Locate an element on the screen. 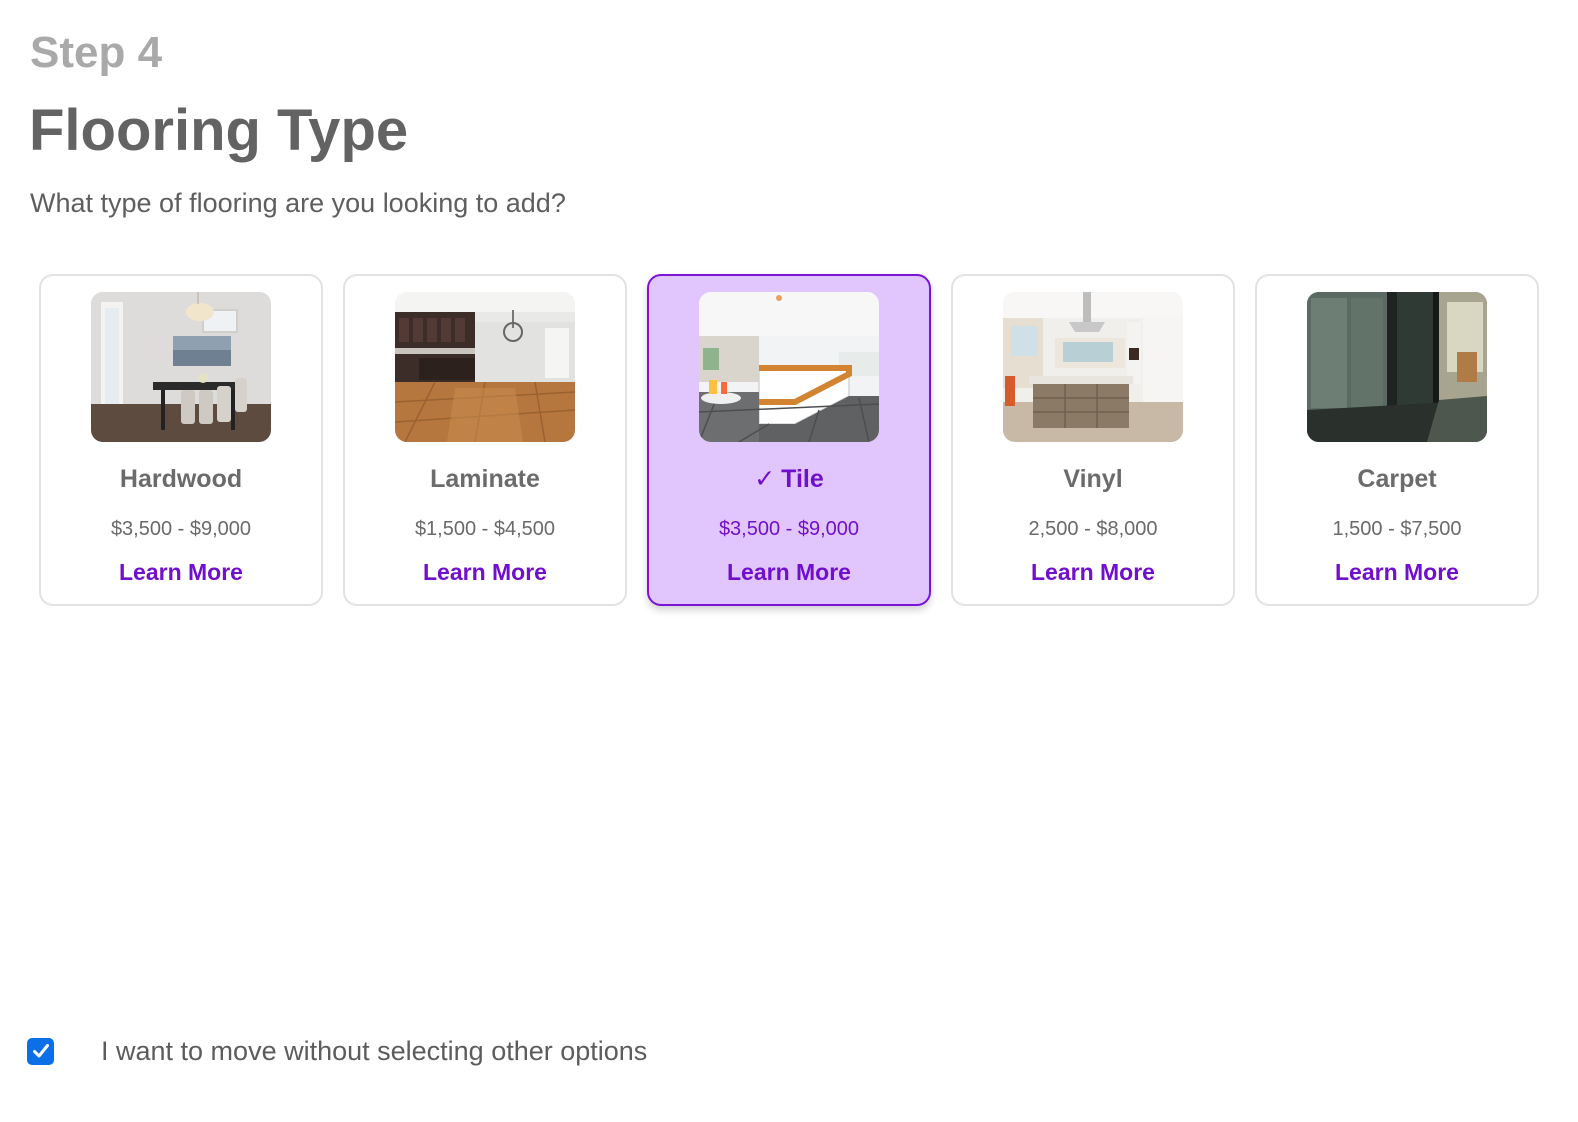 The image size is (1578, 1122). option-card-tile: ✓ Tile $3,500 - $9,000 Learn More is located at coordinates (789, 440).